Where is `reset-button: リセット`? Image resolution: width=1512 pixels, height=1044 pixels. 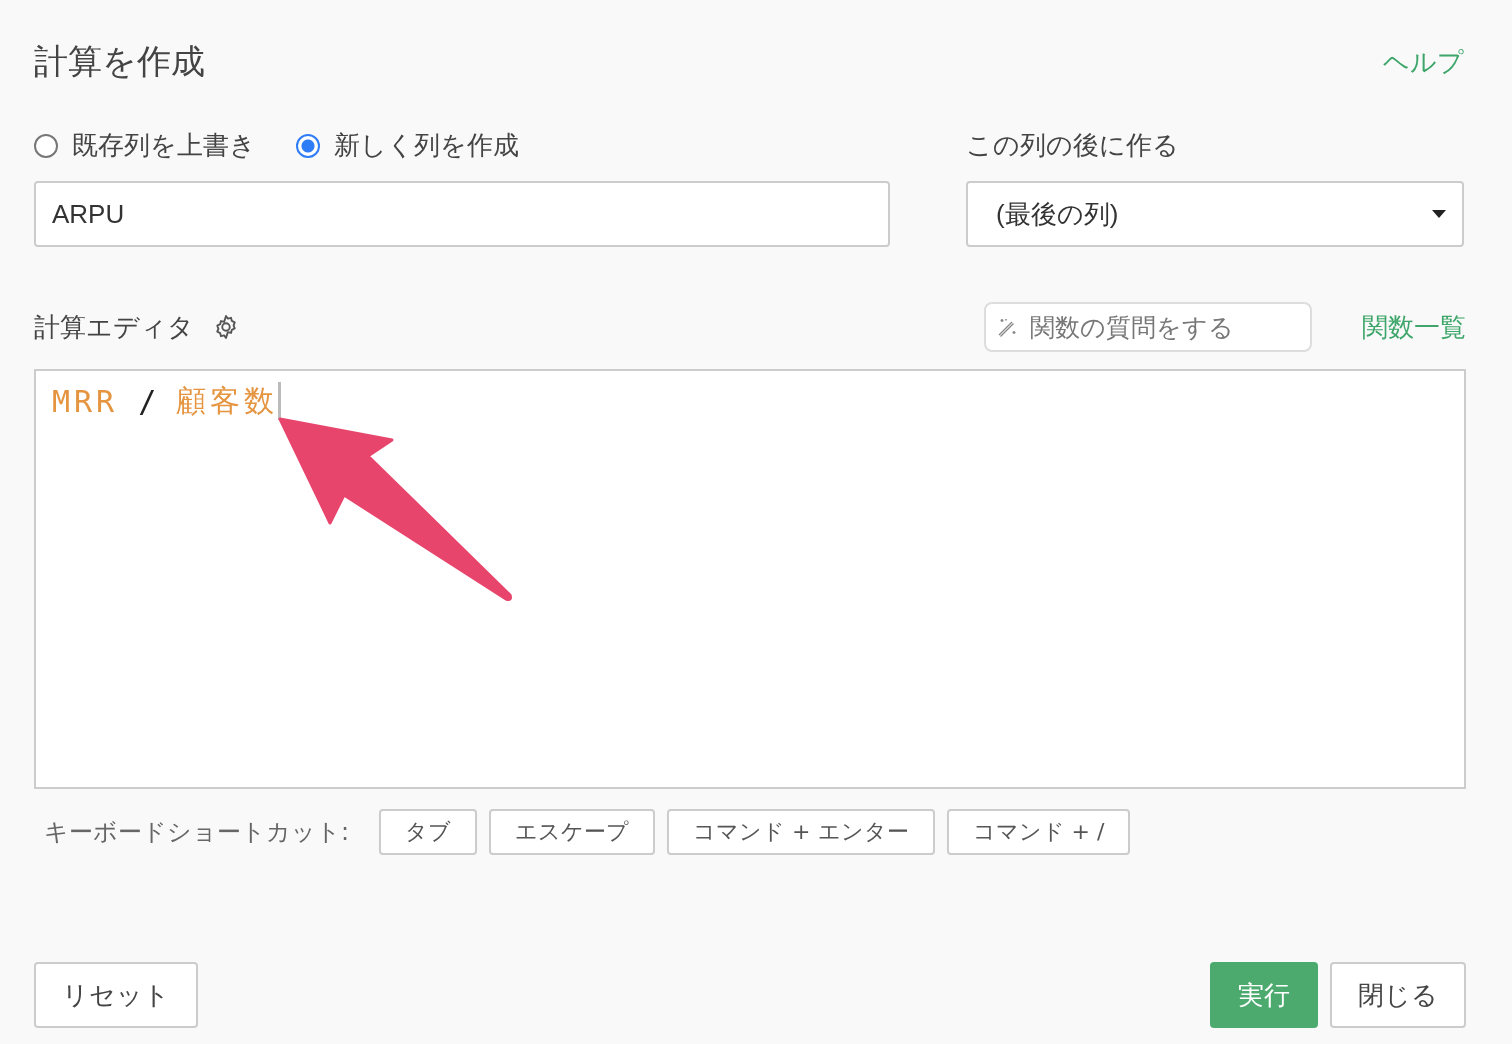 reset-button: リセット is located at coordinates (116, 995).